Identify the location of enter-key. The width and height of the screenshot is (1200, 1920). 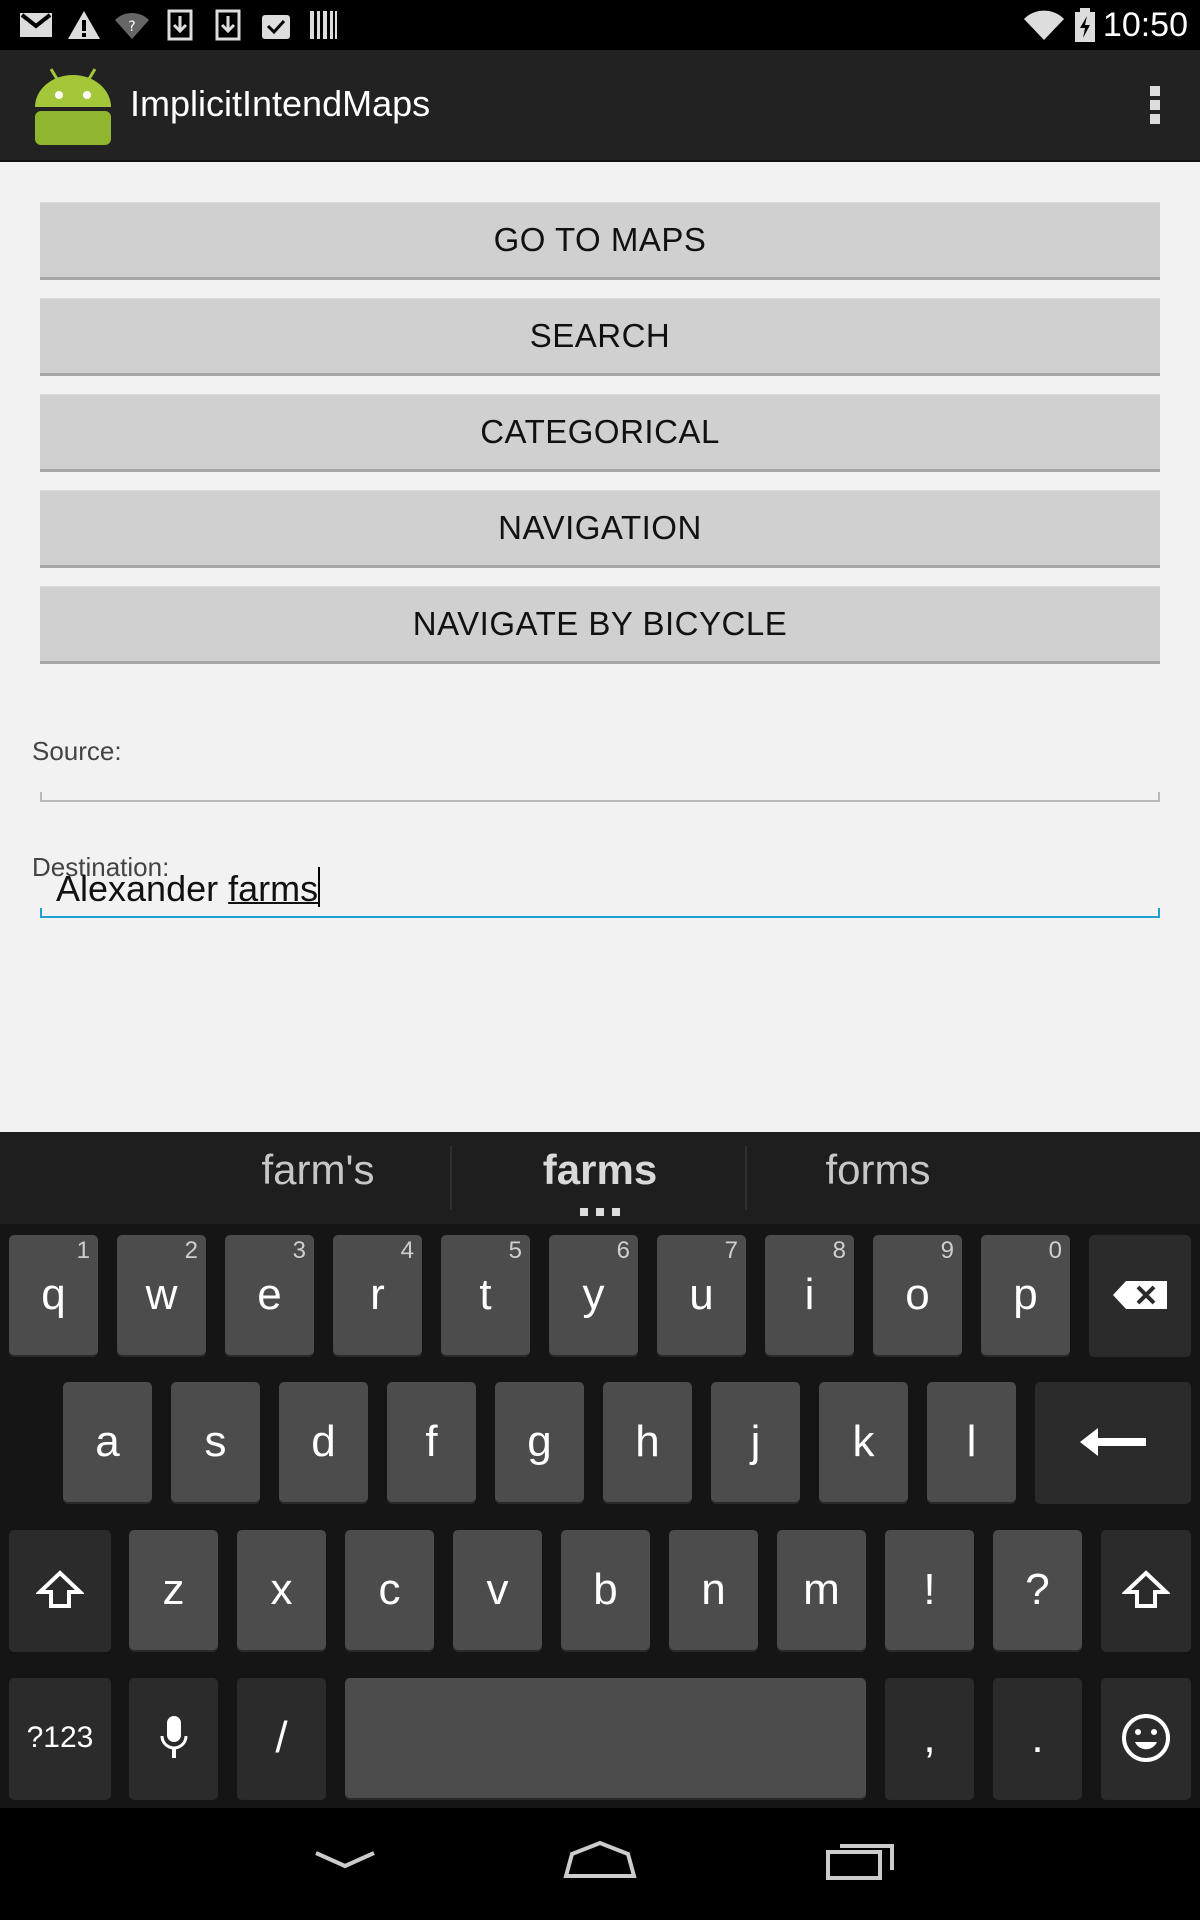
(1113, 1442).